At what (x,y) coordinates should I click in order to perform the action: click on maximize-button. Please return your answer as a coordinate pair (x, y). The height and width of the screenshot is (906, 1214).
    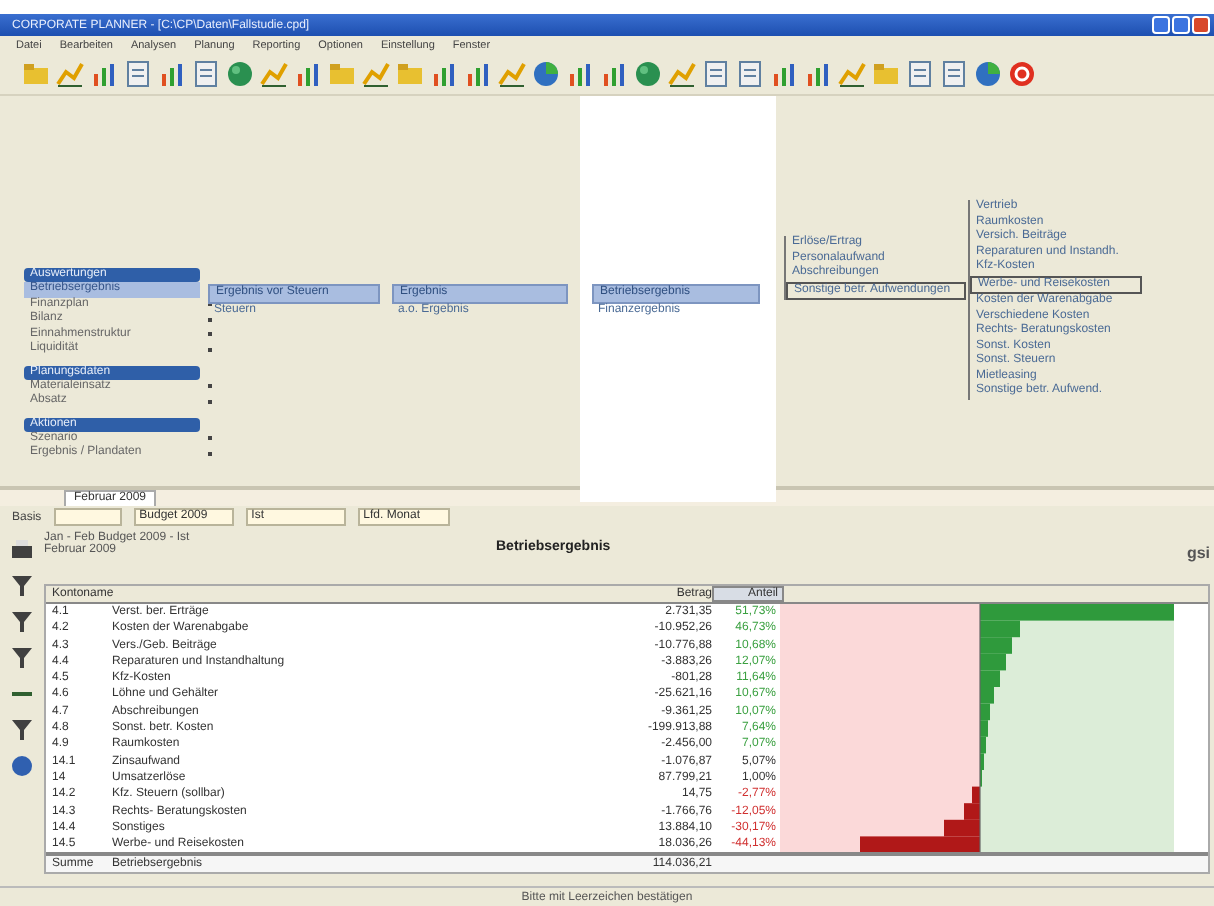
    Looking at the image, I should click on (1181, 25).